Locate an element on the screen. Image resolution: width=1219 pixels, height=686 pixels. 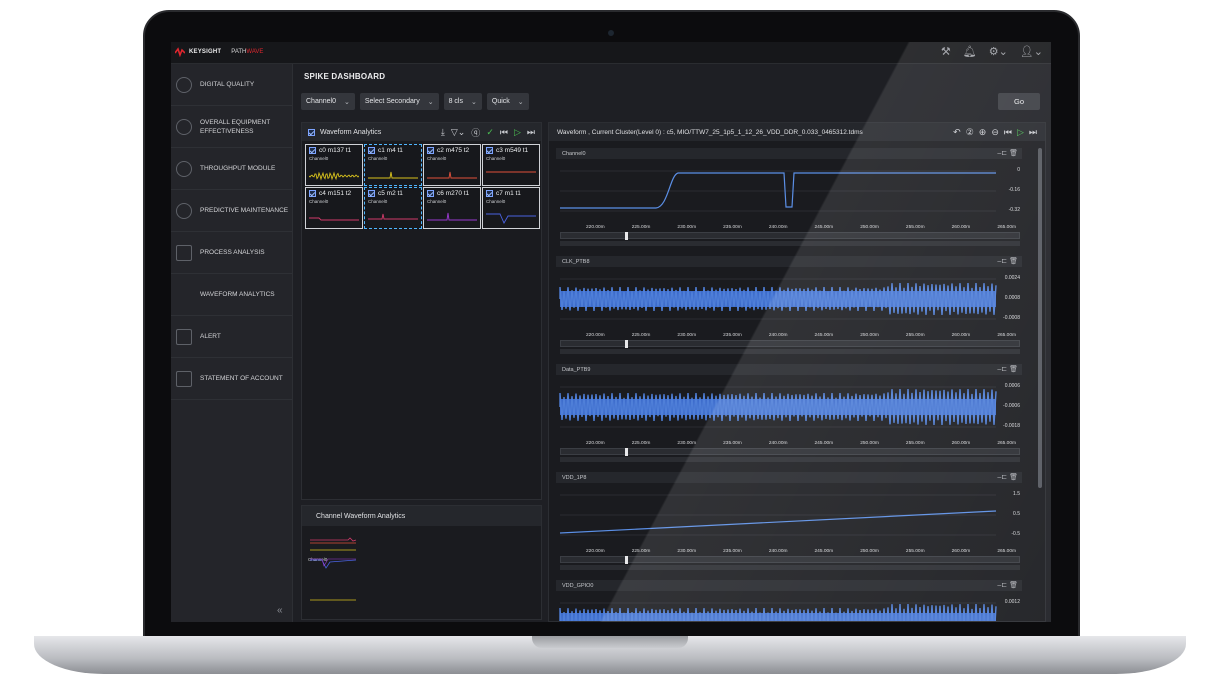
cluster-count-select: 8 cls ⌄ is located at coordinates (462, 101).